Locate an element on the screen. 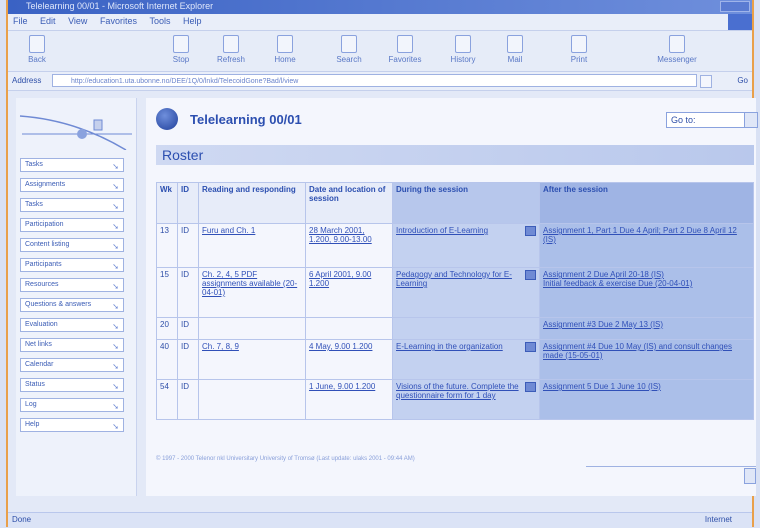 The height and width of the screenshot is (528, 760). window-controls is located at coordinates (735, 6).